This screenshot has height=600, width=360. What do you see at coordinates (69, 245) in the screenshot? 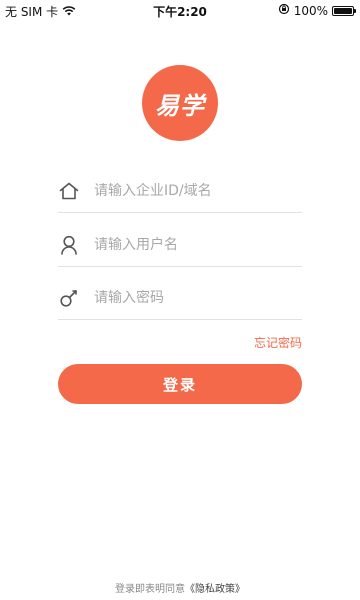
I see `user-icon` at bounding box center [69, 245].